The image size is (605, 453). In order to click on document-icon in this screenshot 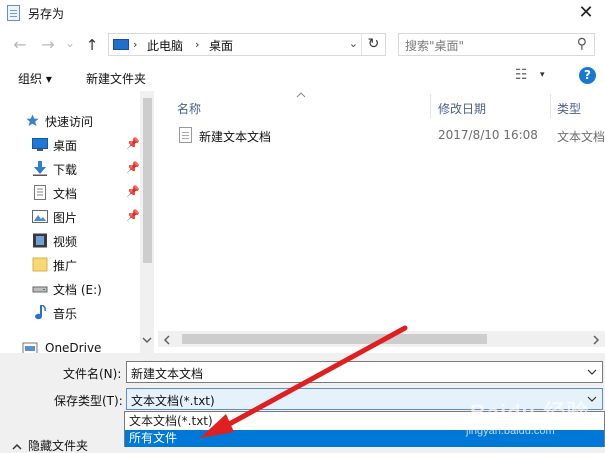, I will do `click(40, 192)`.